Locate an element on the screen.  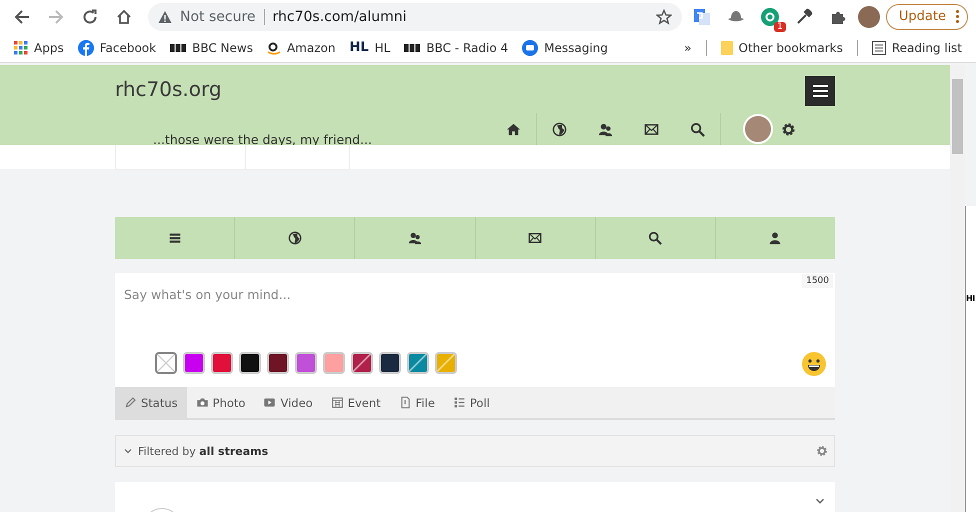
other-bookmarks-link: Other bookmarks is located at coordinates (781, 47).